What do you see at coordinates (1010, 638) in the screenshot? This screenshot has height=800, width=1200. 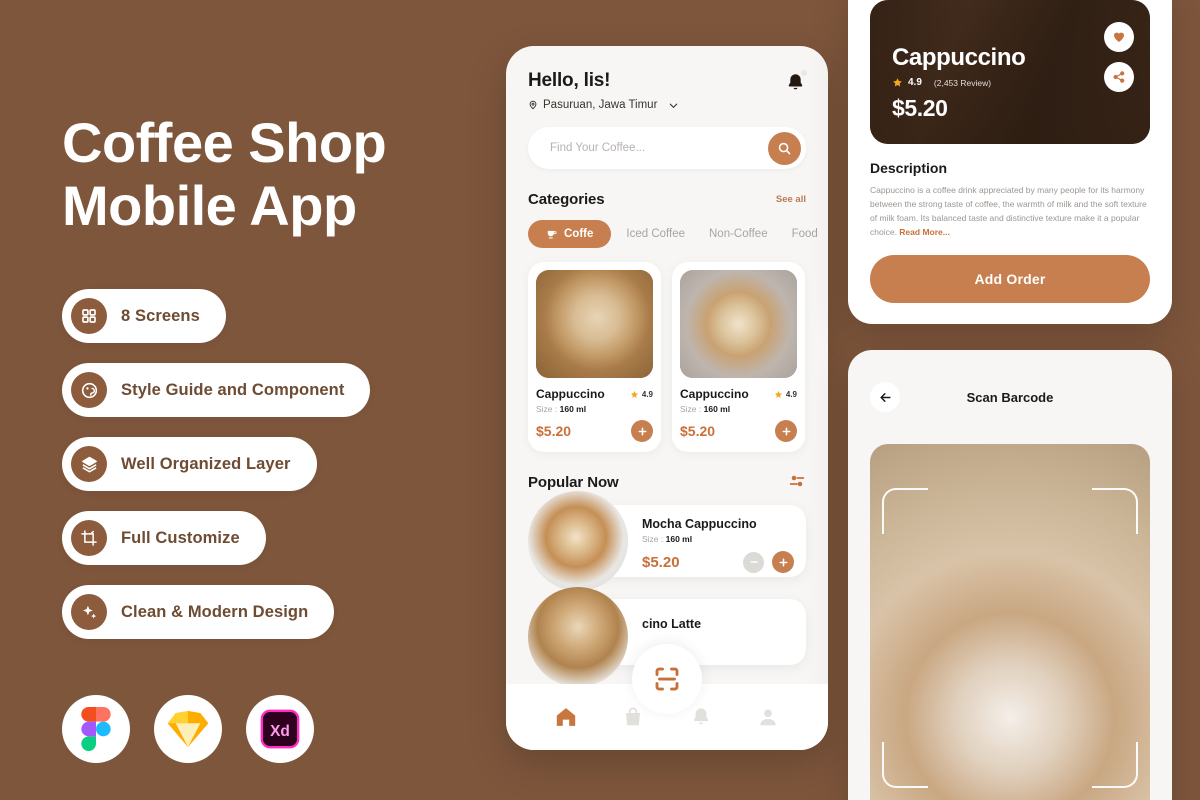 I see `scan-frame` at bounding box center [1010, 638].